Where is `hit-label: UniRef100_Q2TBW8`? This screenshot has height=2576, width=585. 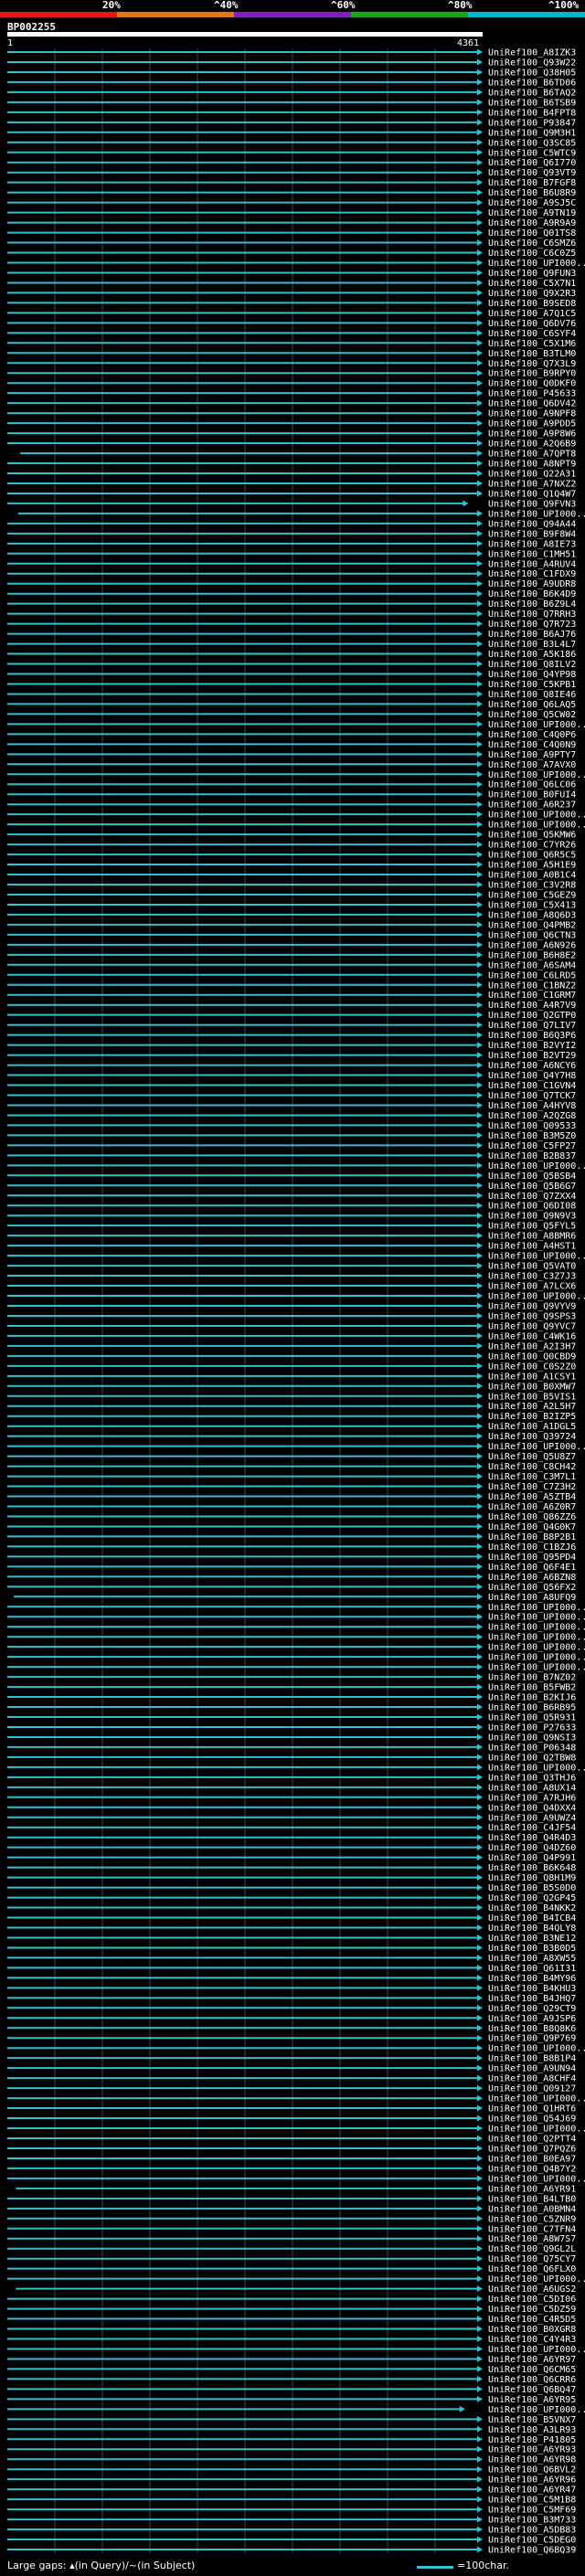
hit-label: UniRef100_Q2TBW8 is located at coordinates (532, 1758).